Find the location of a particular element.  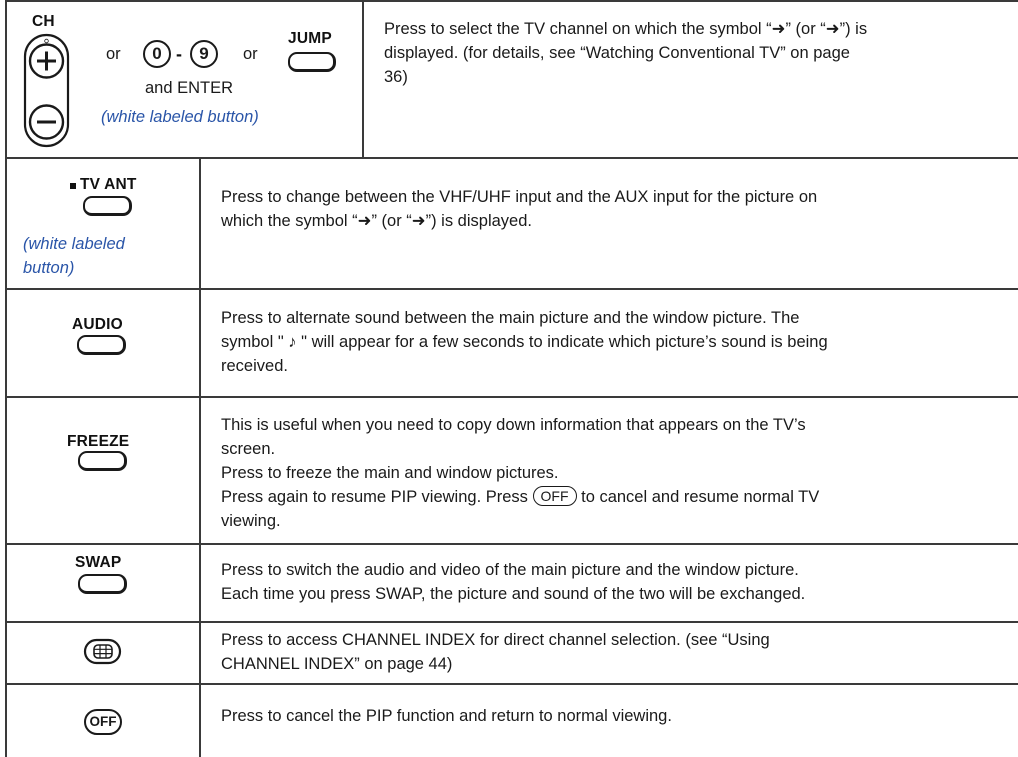

tv-ant-button is located at coordinates (107, 206).